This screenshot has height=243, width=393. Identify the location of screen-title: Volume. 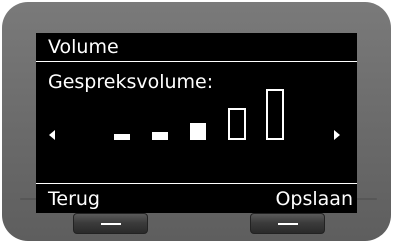
(83, 47).